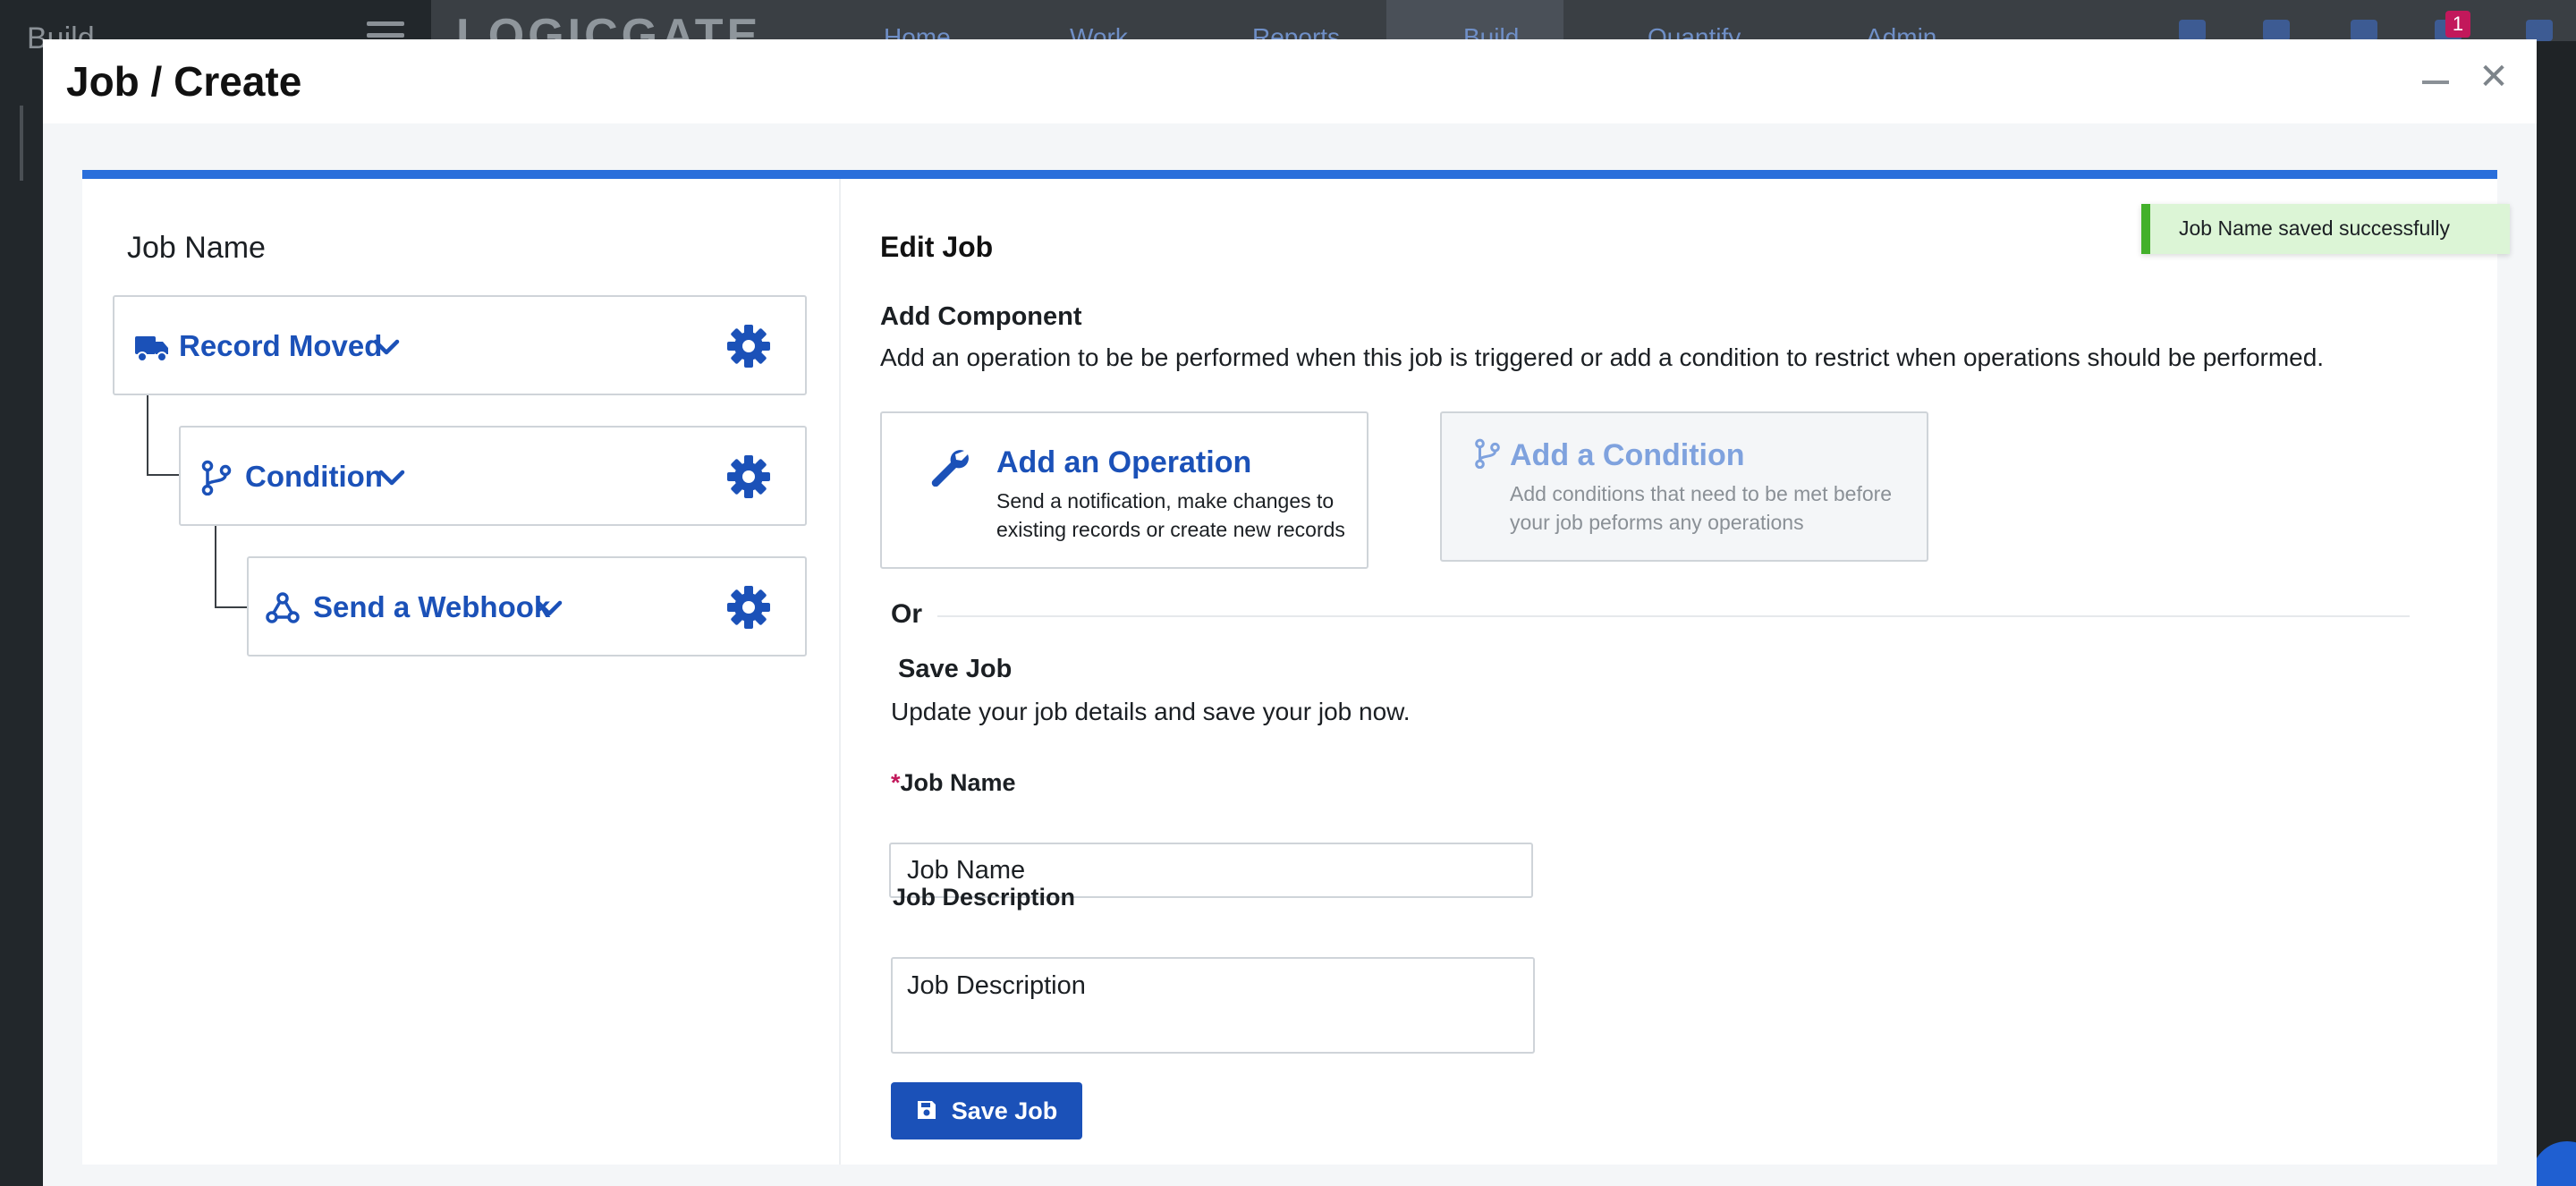 This screenshot has width=2576, height=1186. What do you see at coordinates (493, 476) in the screenshot?
I see `tree-node-condition: Condition` at bounding box center [493, 476].